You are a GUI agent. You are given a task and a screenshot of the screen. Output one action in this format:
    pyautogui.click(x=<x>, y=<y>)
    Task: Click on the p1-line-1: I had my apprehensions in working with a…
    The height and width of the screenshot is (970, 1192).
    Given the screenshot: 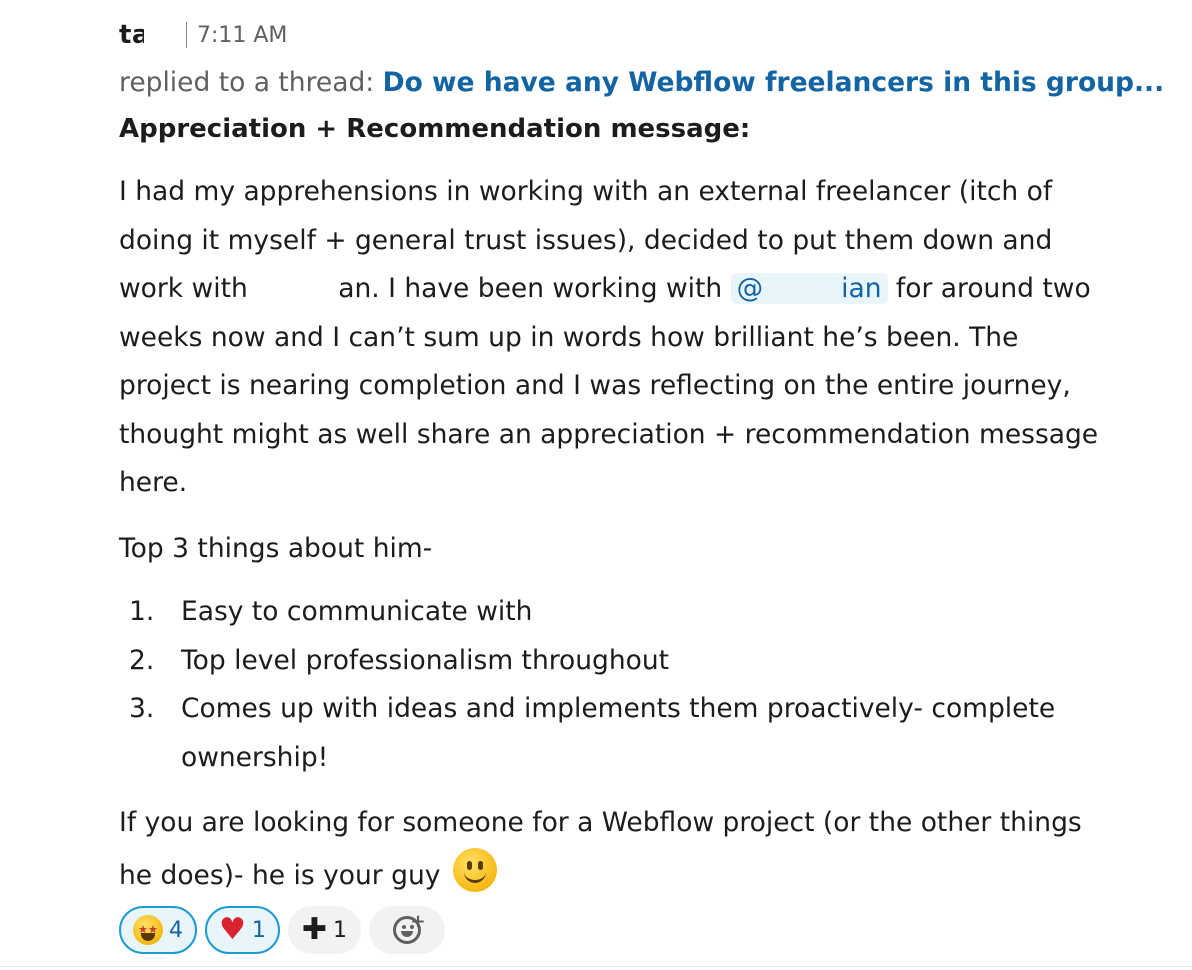 What is the action you would take?
    pyautogui.click(x=586, y=191)
    